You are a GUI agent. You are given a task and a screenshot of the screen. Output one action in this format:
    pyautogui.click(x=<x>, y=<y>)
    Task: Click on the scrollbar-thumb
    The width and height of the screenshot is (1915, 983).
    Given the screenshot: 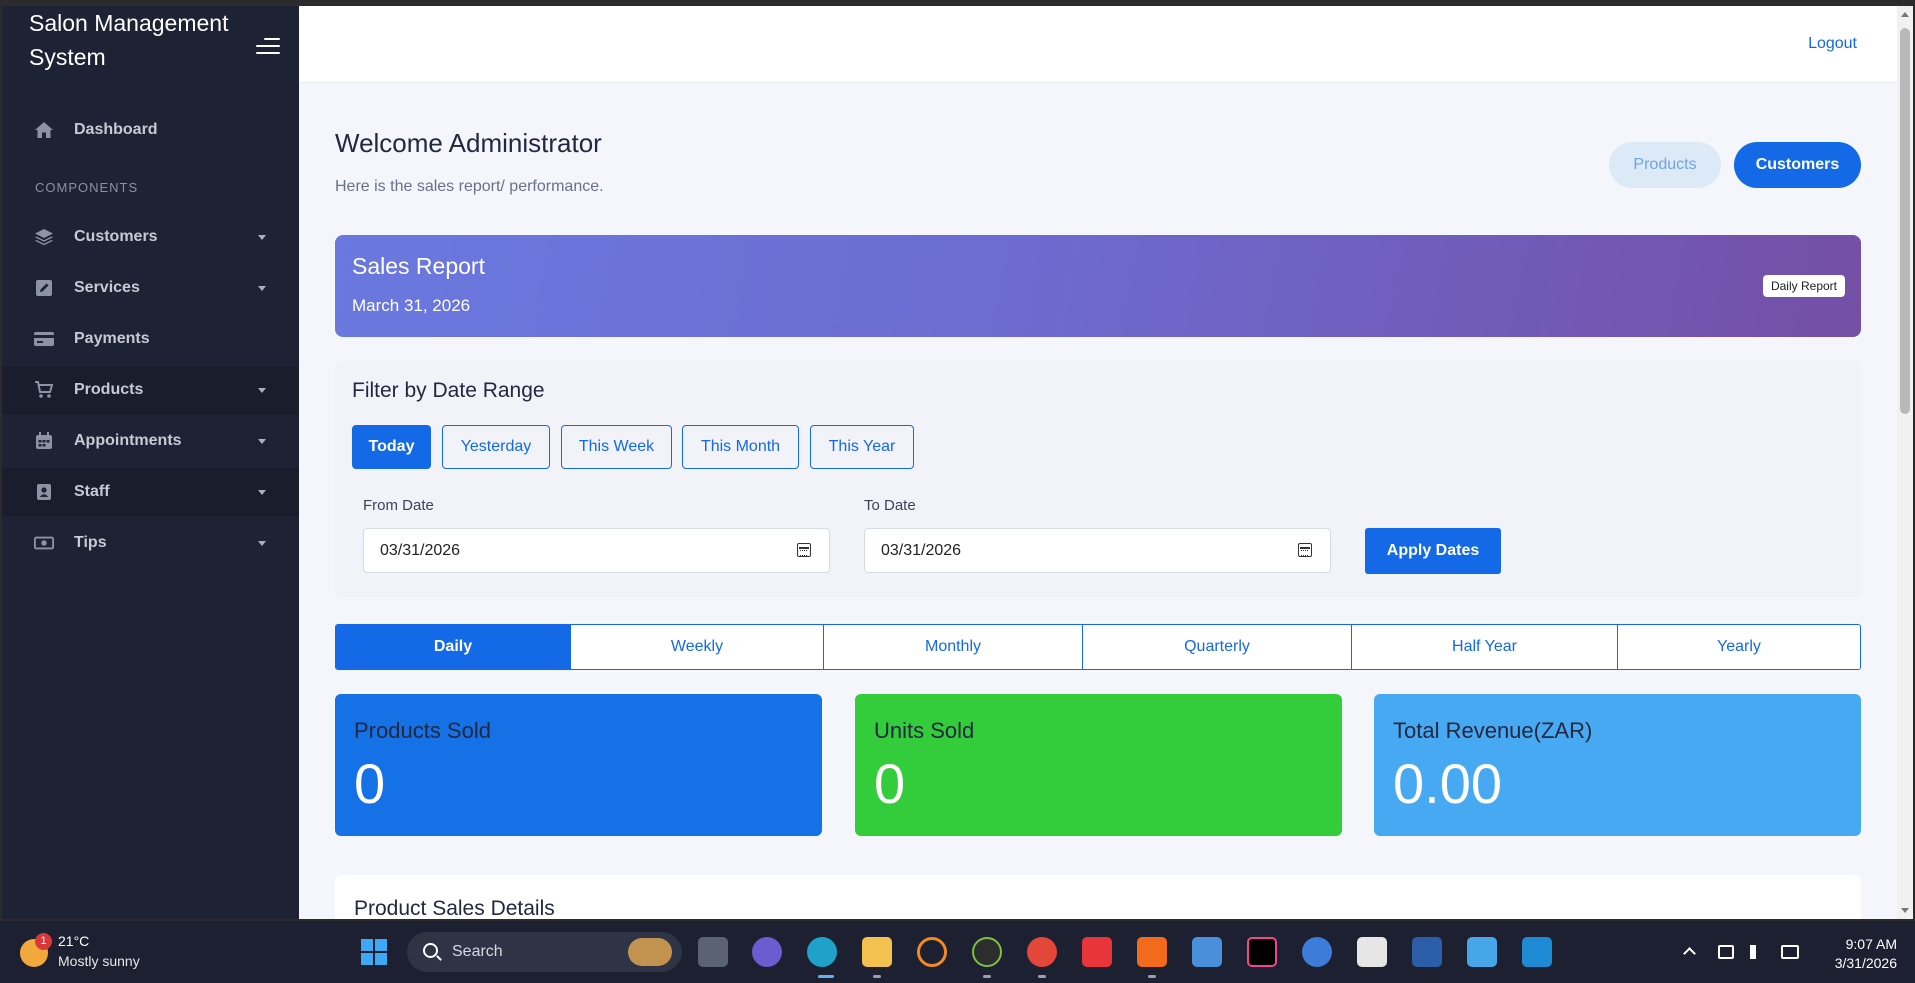 What is the action you would take?
    pyautogui.click(x=1905, y=221)
    